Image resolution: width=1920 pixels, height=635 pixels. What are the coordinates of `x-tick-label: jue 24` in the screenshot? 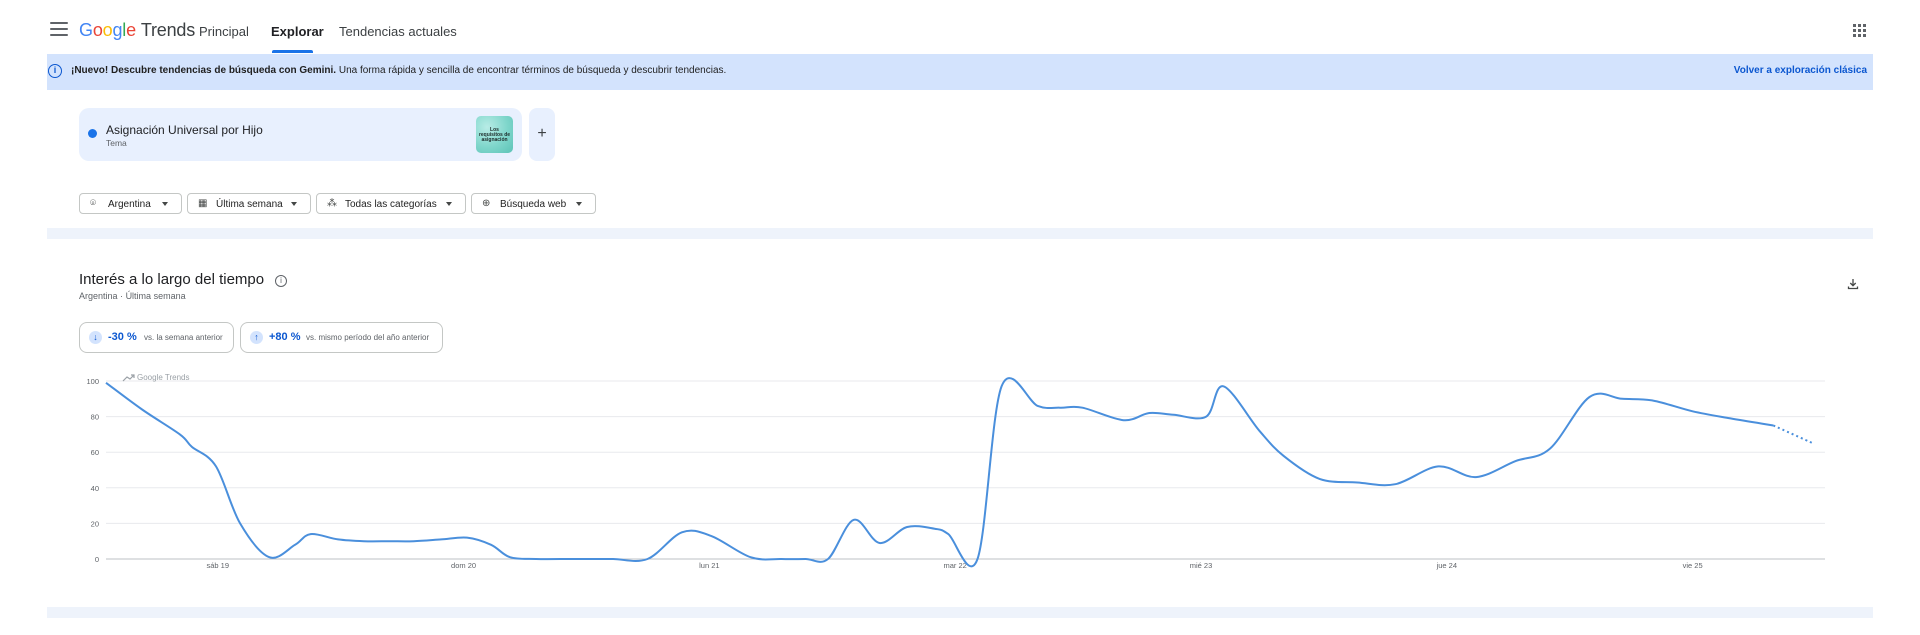 It's located at (1446, 565).